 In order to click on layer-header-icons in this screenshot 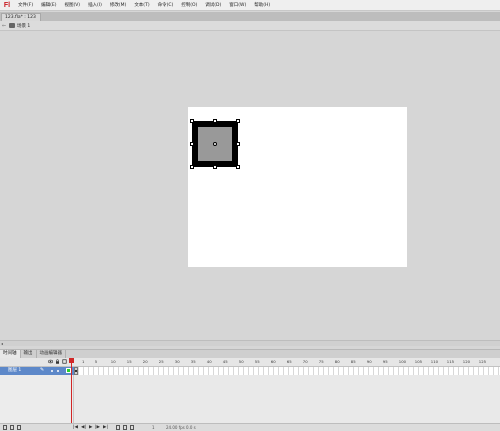, I will do `click(57, 361)`.